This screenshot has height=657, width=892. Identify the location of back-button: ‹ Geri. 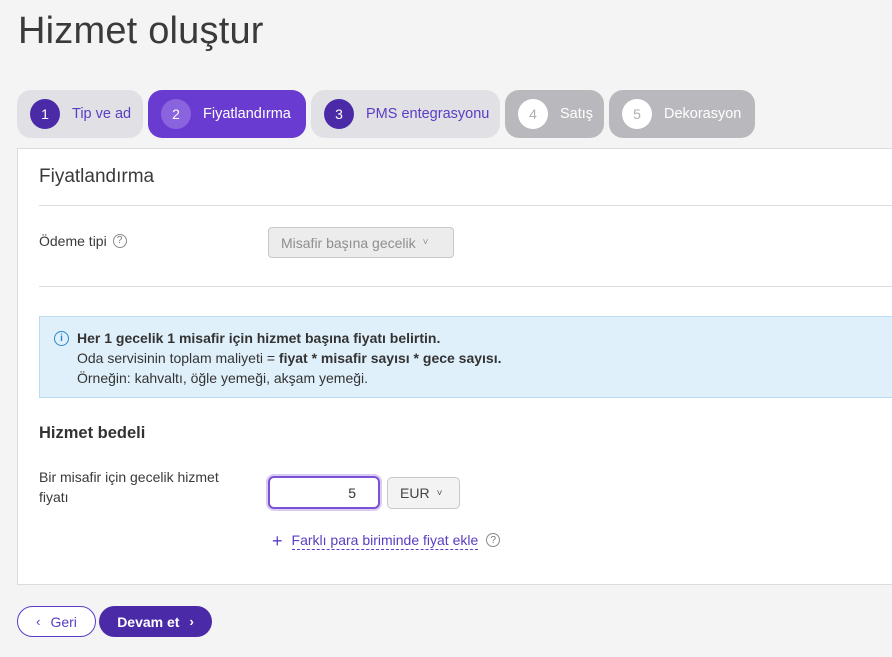
(56, 621).